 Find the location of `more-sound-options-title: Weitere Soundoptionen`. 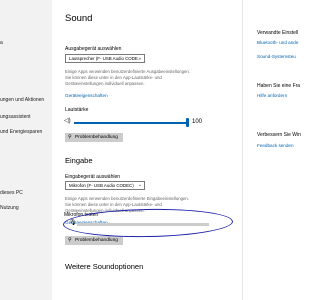

more-sound-options-title: Weitere Soundoptionen is located at coordinates (104, 266).